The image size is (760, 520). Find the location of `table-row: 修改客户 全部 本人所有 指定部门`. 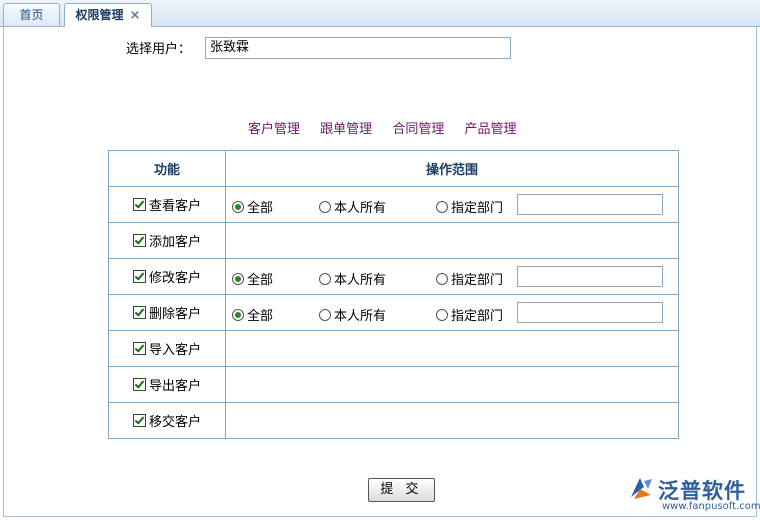

table-row: 修改客户 全部 本人所有 指定部门 is located at coordinates (393, 276).